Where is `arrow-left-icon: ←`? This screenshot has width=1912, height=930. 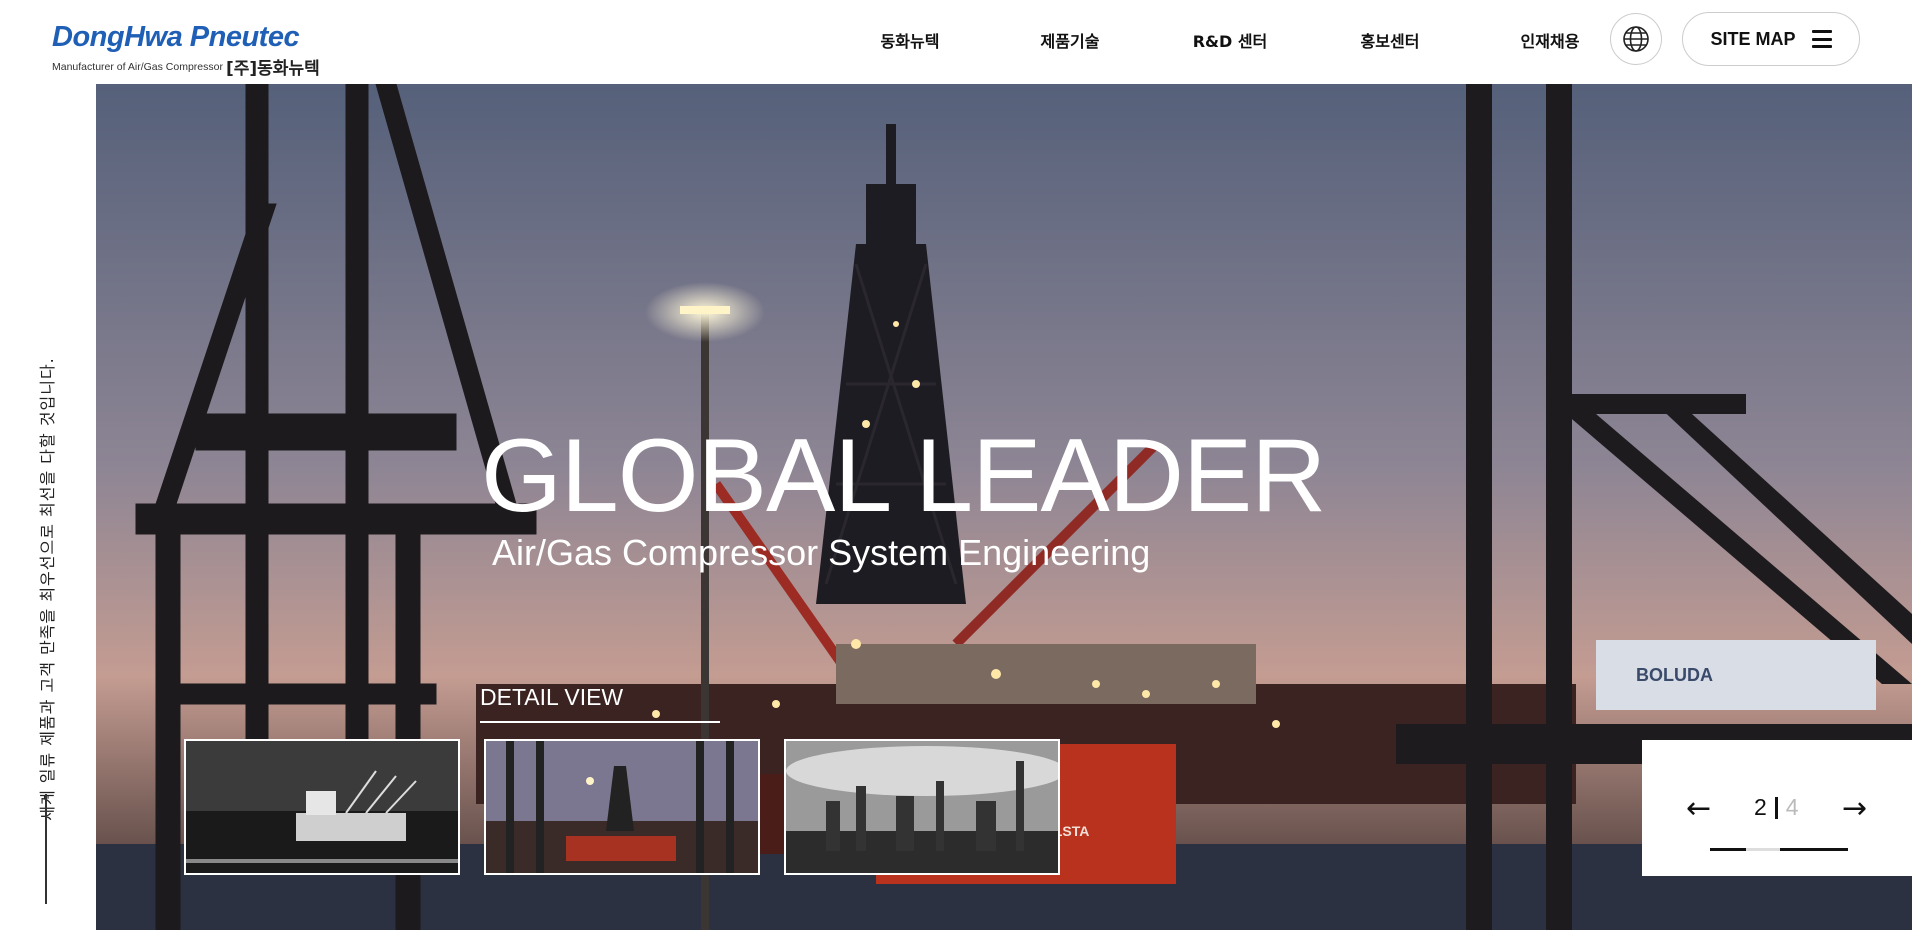 arrow-left-icon: ← is located at coordinates (1698, 809).